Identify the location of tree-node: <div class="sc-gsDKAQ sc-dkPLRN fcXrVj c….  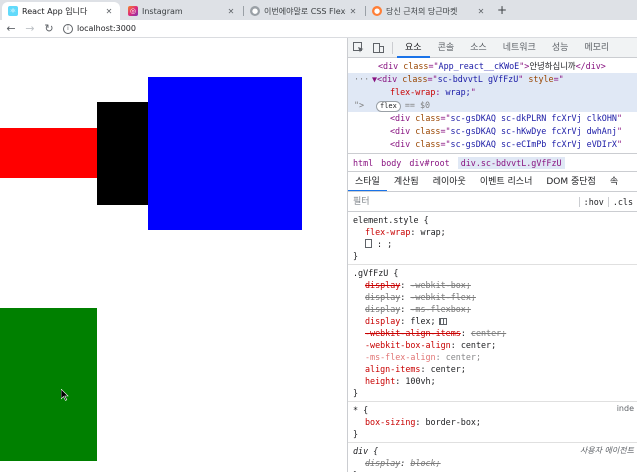
(492, 118).